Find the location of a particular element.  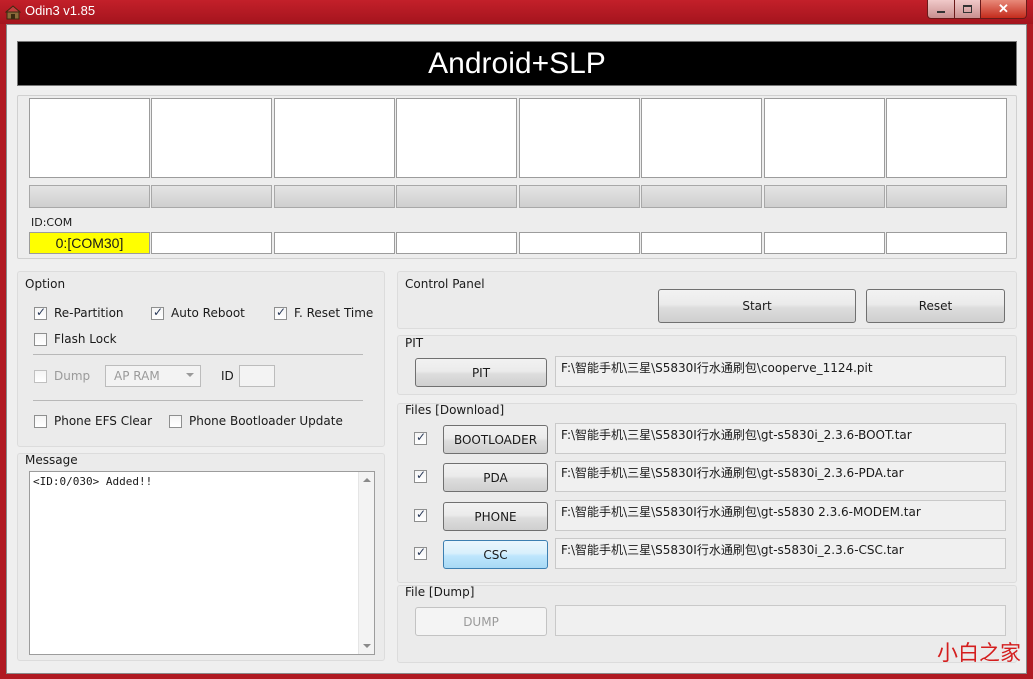

phone-bootloader-update-checkbox is located at coordinates (175, 421).